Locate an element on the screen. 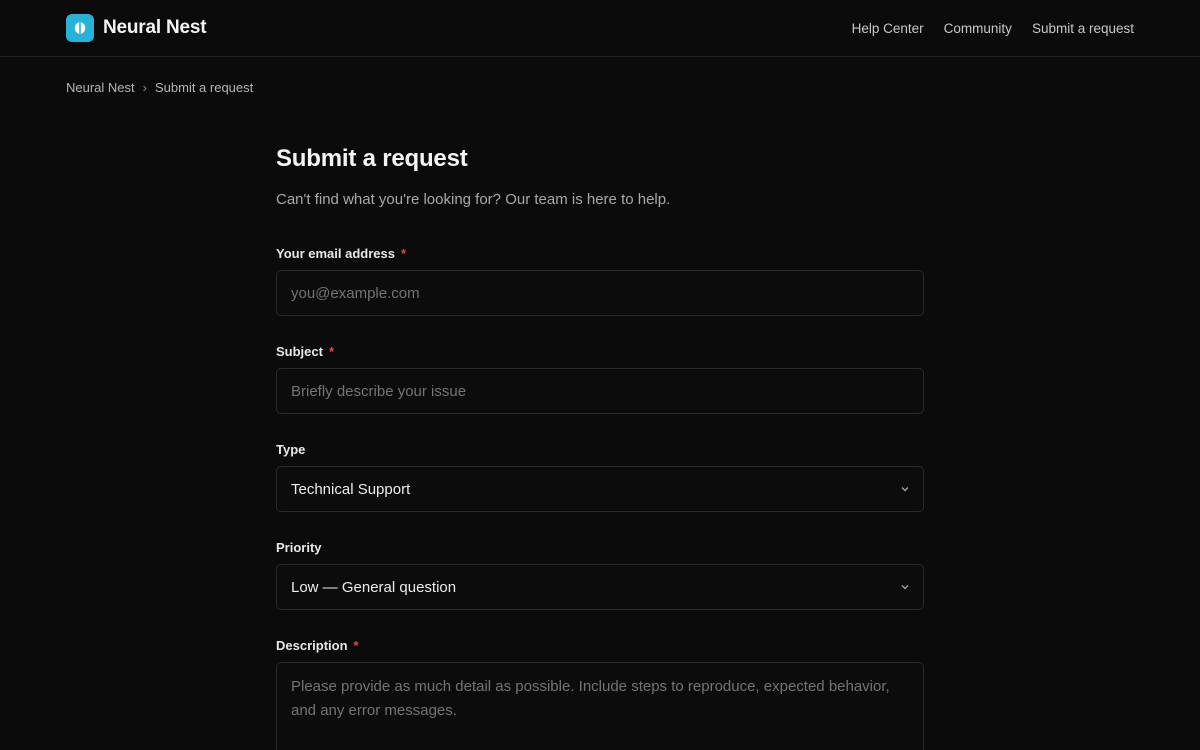  type-select: Technical Support is located at coordinates (600, 489).